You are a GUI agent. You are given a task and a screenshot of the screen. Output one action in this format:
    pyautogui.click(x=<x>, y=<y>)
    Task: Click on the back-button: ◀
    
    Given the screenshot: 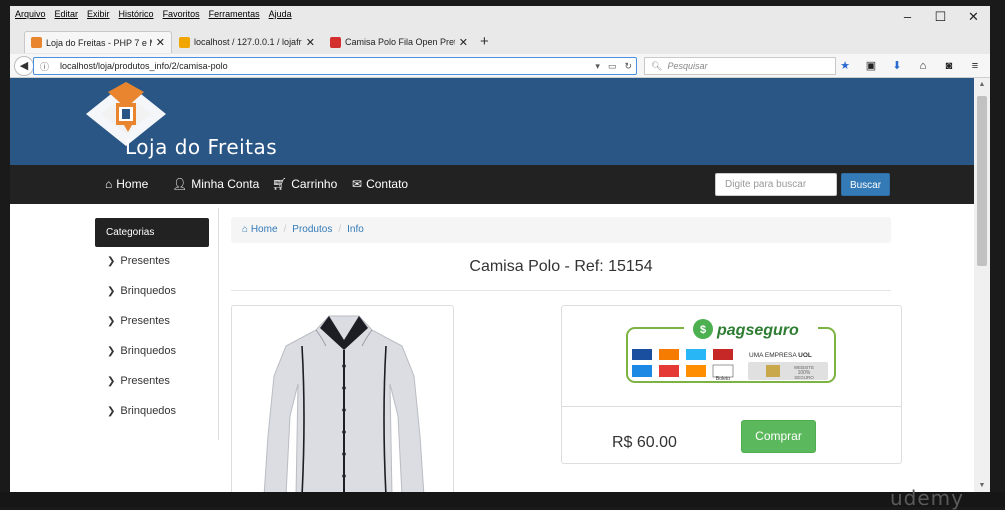 What is the action you would take?
    pyautogui.click(x=24, y=66)
    